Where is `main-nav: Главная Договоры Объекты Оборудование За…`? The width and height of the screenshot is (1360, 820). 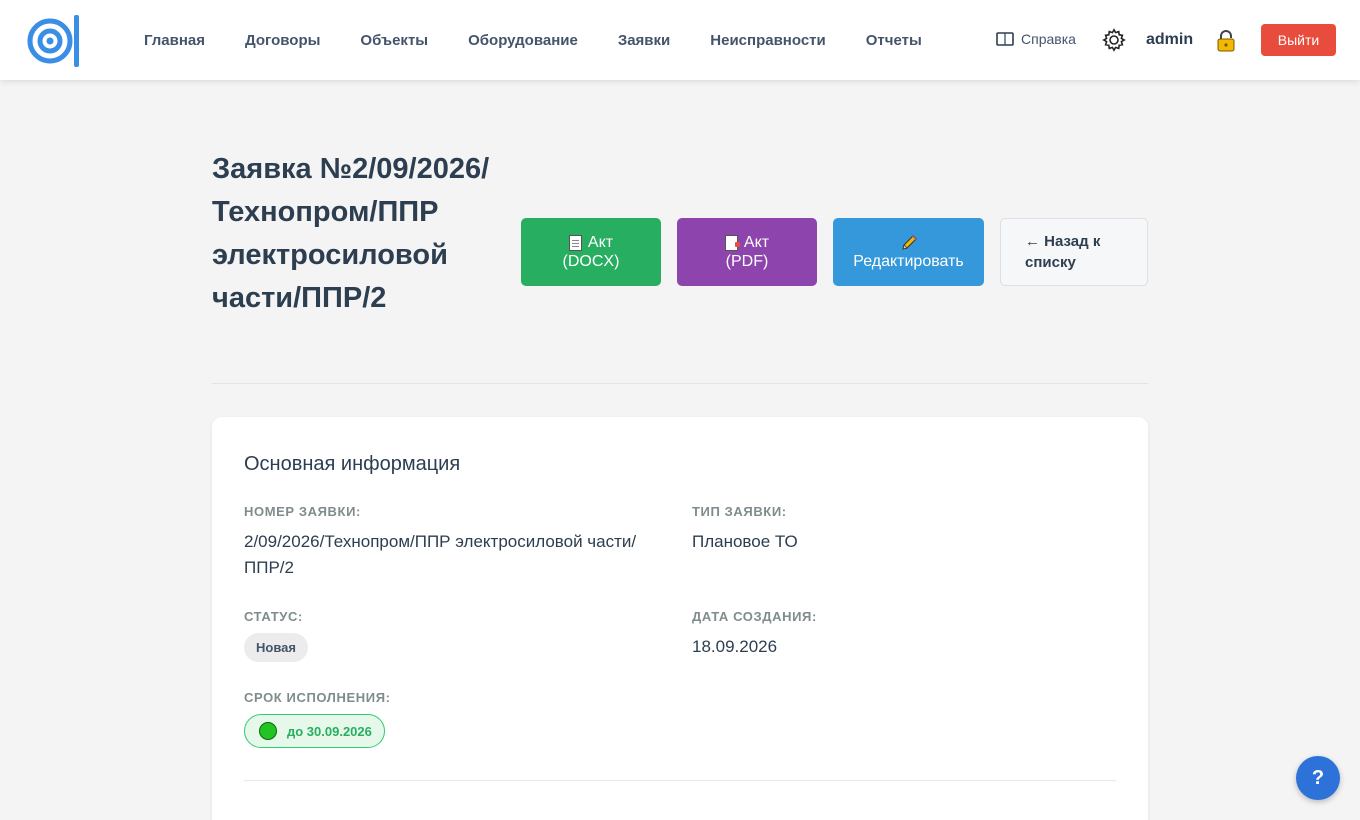
main-nav: Главная Договоры Объекты Оборудование За… is located at coordinates (533, 40).